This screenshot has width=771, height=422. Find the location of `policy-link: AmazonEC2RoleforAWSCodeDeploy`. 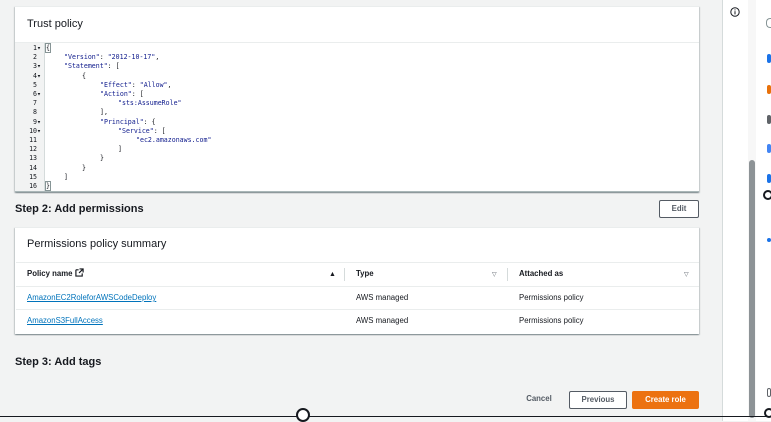

policy-link: AmazonEC2RoleforAWSCodeDeploy is located at coordinates (91, 297).